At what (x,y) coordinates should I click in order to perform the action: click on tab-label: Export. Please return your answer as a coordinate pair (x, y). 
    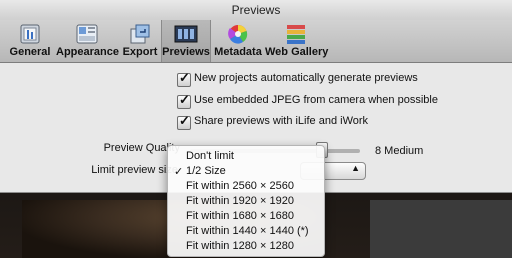
    Looking at the image, I should click on (140, 52).